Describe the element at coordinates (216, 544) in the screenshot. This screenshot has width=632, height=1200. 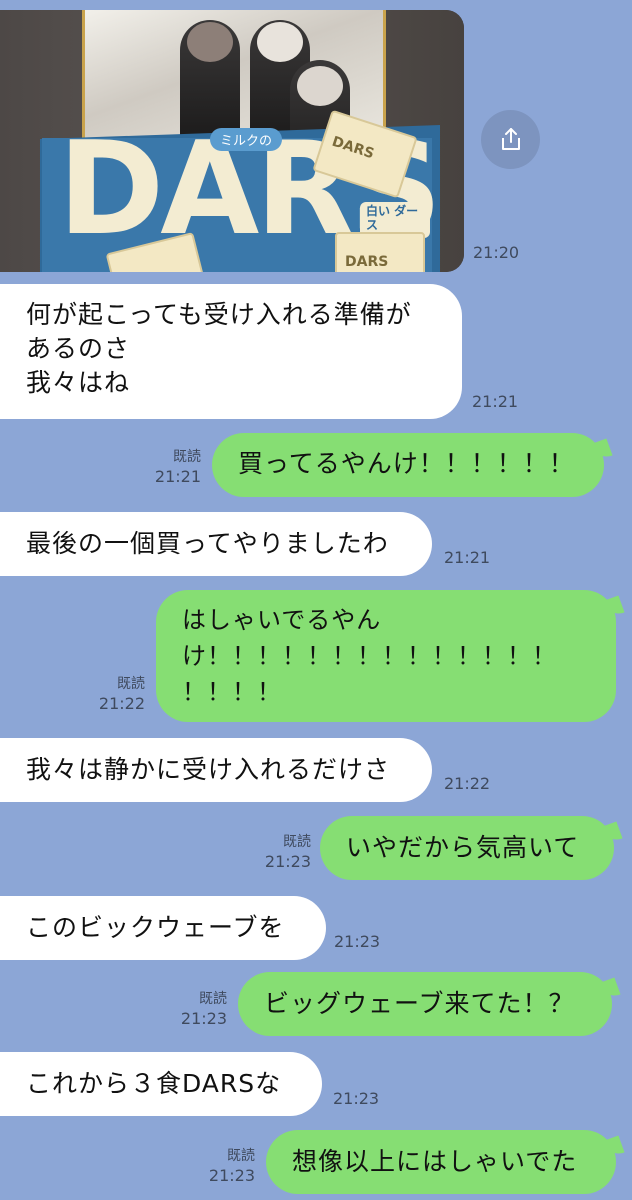
I see `incoming-message: 最後の一個買ってやりましたわ` at that location.